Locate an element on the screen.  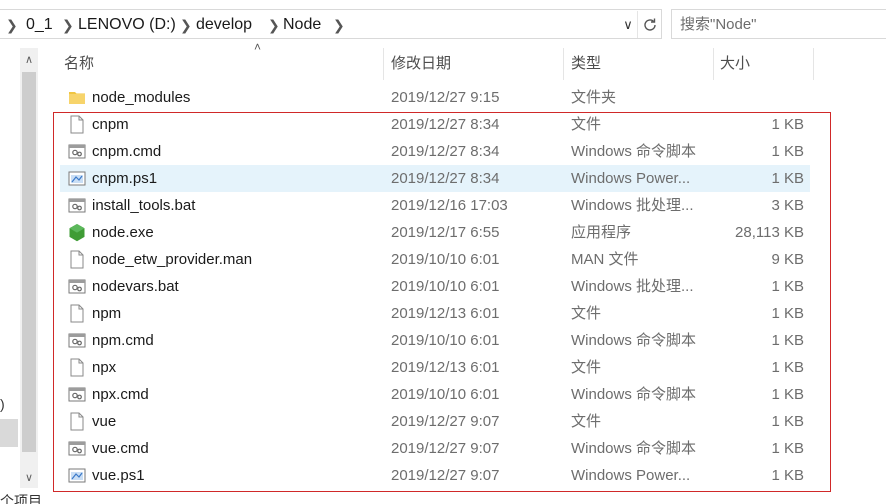
file-name: cnpm.cmd is located at coordinates (127, 151).